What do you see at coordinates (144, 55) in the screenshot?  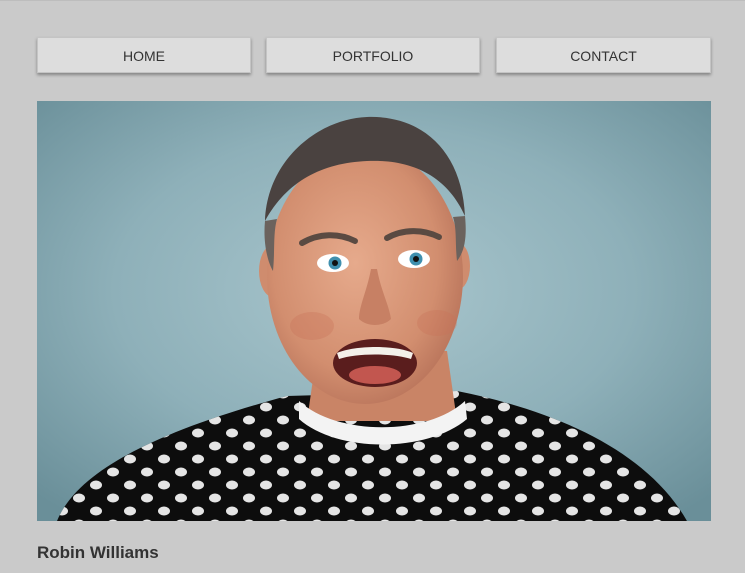 I see `nav-home-button: HOME` at bounding box center [144, 55].